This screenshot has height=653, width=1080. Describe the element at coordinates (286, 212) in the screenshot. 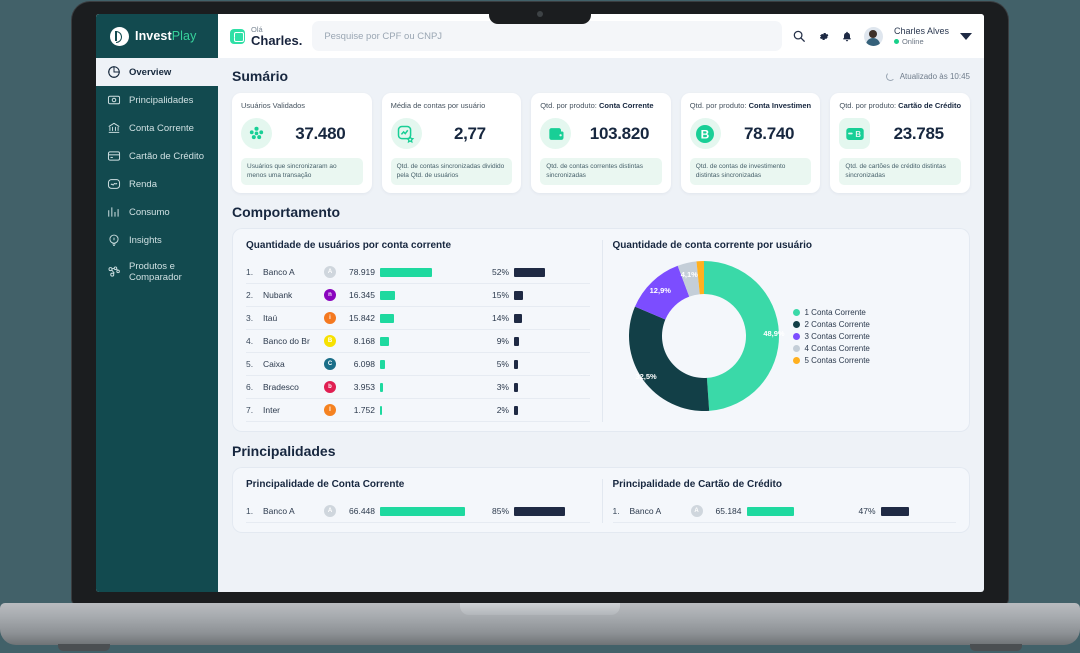

I see `behavior-title: Comportamento` at that location.